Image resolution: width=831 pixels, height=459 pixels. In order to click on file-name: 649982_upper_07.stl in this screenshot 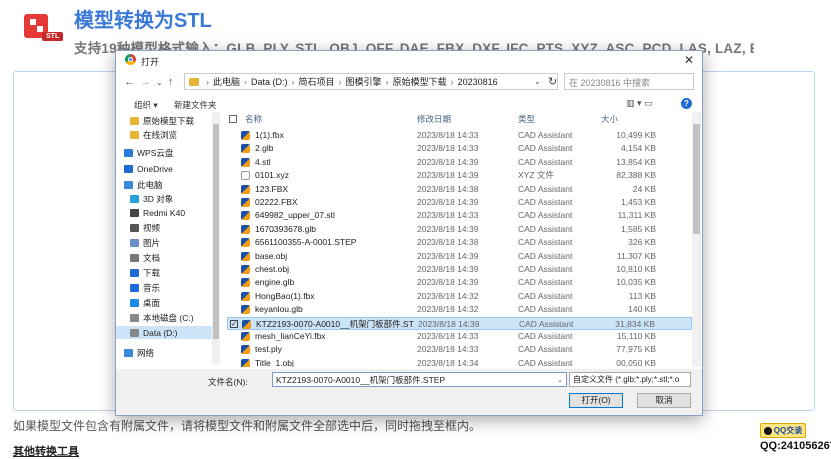, I will do `click(295, 215)`.